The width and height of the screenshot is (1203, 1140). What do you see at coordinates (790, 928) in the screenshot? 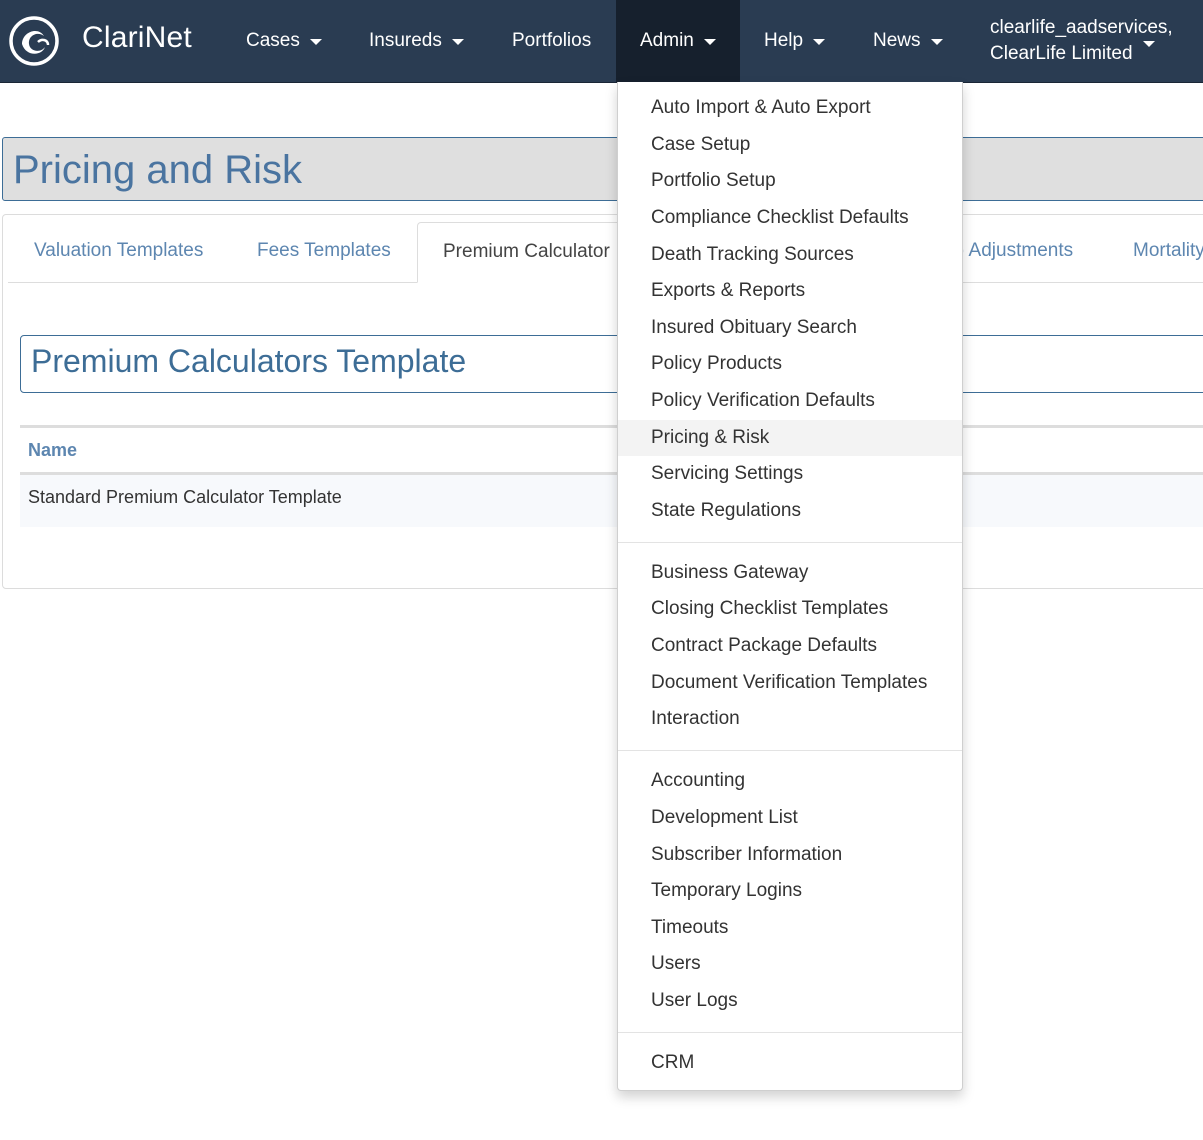
I see `menu-item-timeouts: Timeouts` at bounding box center [790, 928].